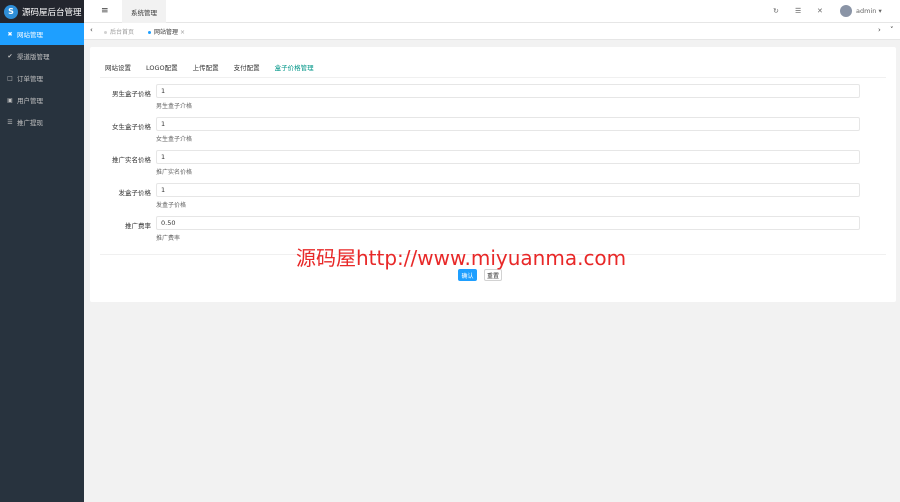 This screenshot has width=900, height=502. I want to click on logo: S 源码屋后台管理, so click(42, 11).